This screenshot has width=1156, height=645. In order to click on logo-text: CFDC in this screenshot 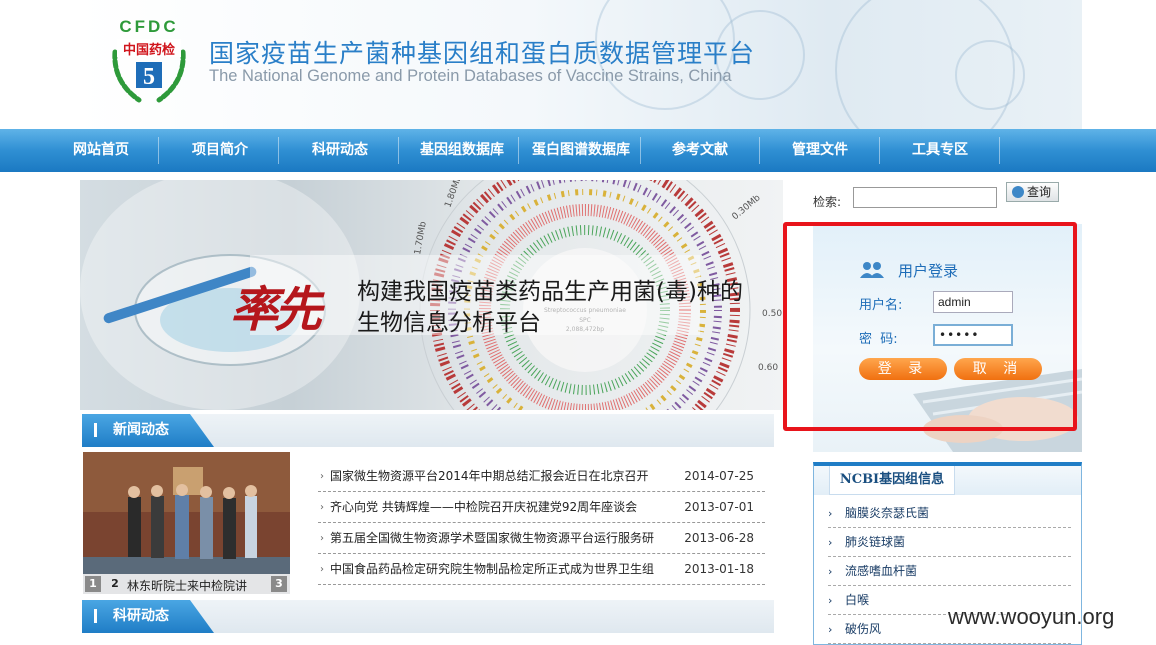, I will do `click(148, 26)`.